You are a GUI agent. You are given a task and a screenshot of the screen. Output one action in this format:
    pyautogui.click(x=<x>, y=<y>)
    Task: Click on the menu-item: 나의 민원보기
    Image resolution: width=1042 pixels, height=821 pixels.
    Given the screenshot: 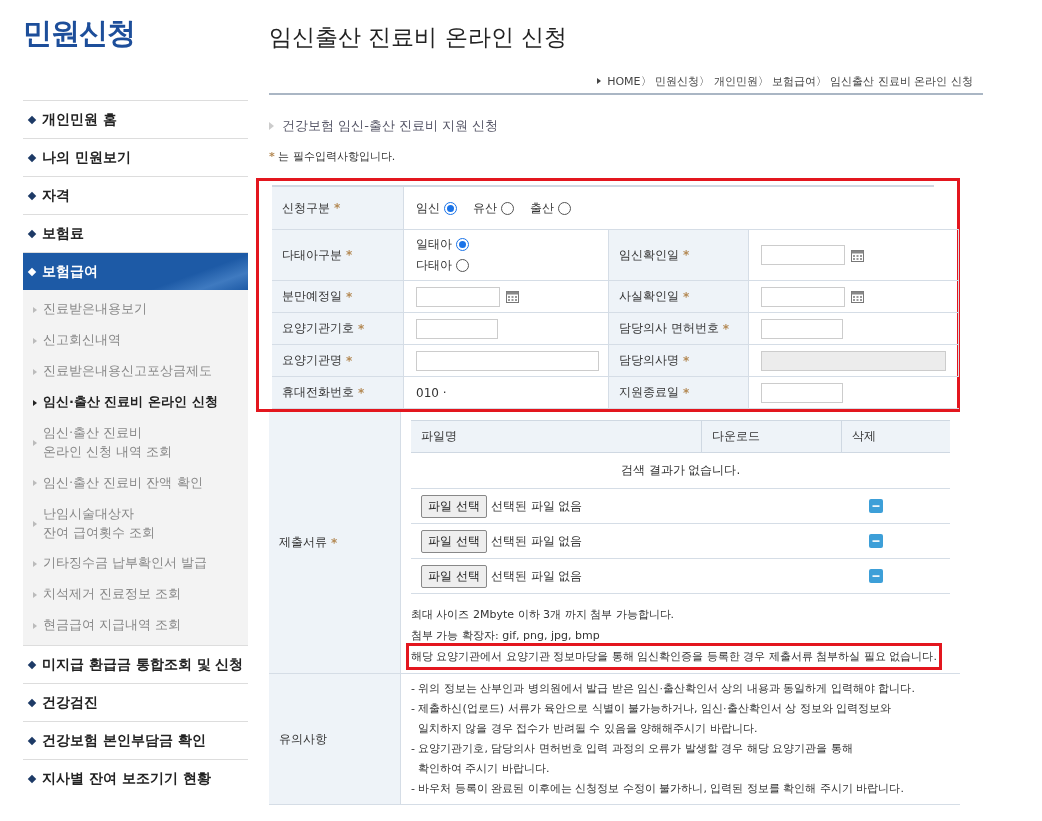 What is the action you would take?
    pyautogui.click(x=135, y=157)
    